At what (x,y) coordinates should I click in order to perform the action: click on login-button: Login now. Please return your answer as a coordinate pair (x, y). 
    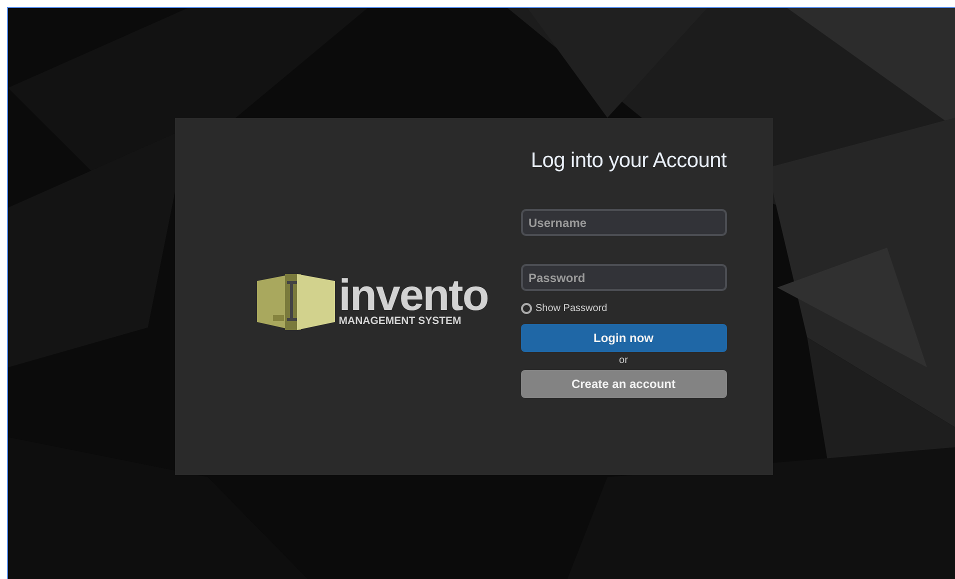
    Looking at the image, I should click on (623, 338).